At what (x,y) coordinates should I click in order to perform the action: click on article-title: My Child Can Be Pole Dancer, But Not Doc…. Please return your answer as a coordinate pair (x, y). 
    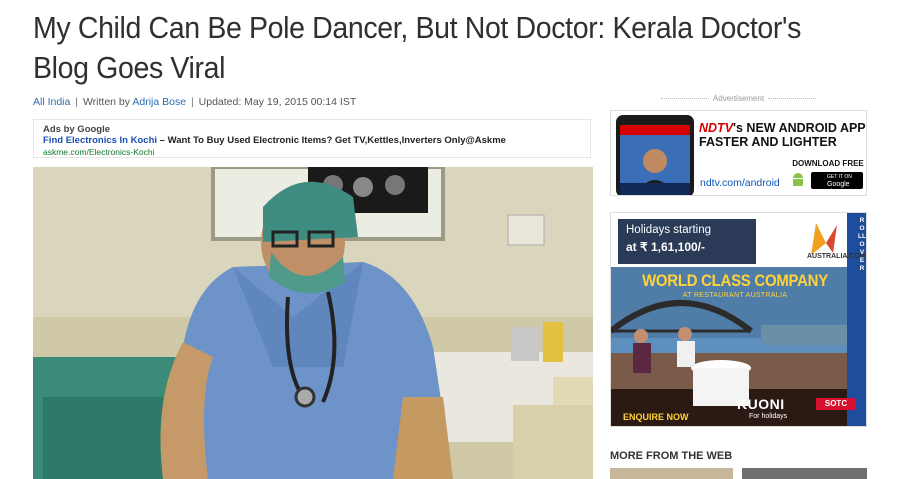
    Looking at the image, I should click on (417, 47).